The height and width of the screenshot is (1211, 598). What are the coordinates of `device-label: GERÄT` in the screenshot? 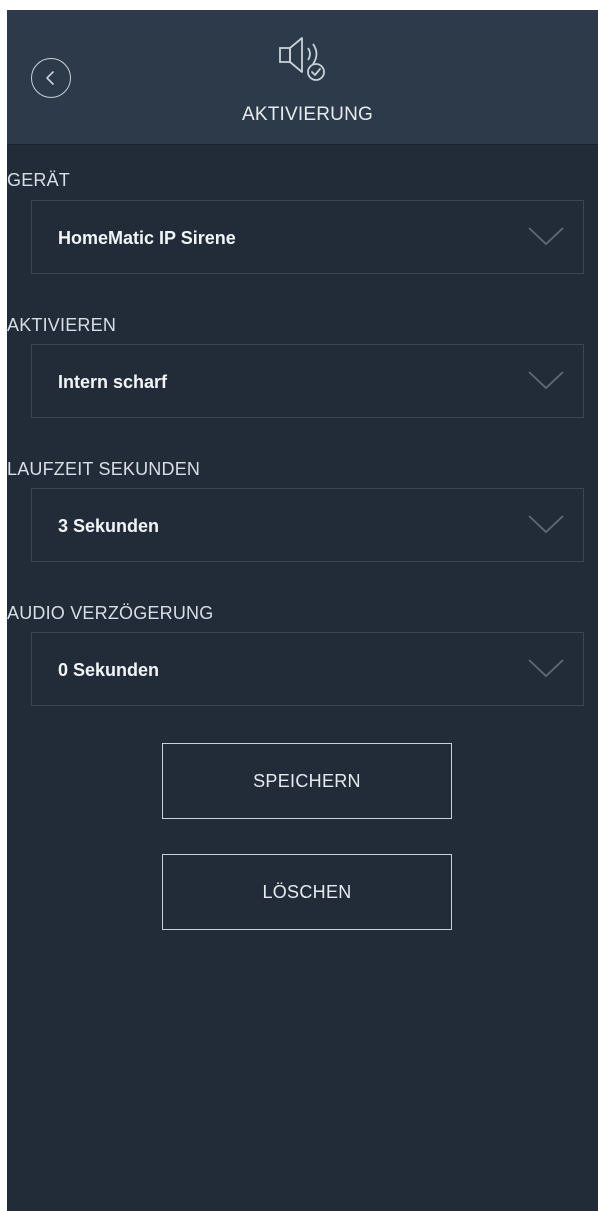 It's located at (39, 180).